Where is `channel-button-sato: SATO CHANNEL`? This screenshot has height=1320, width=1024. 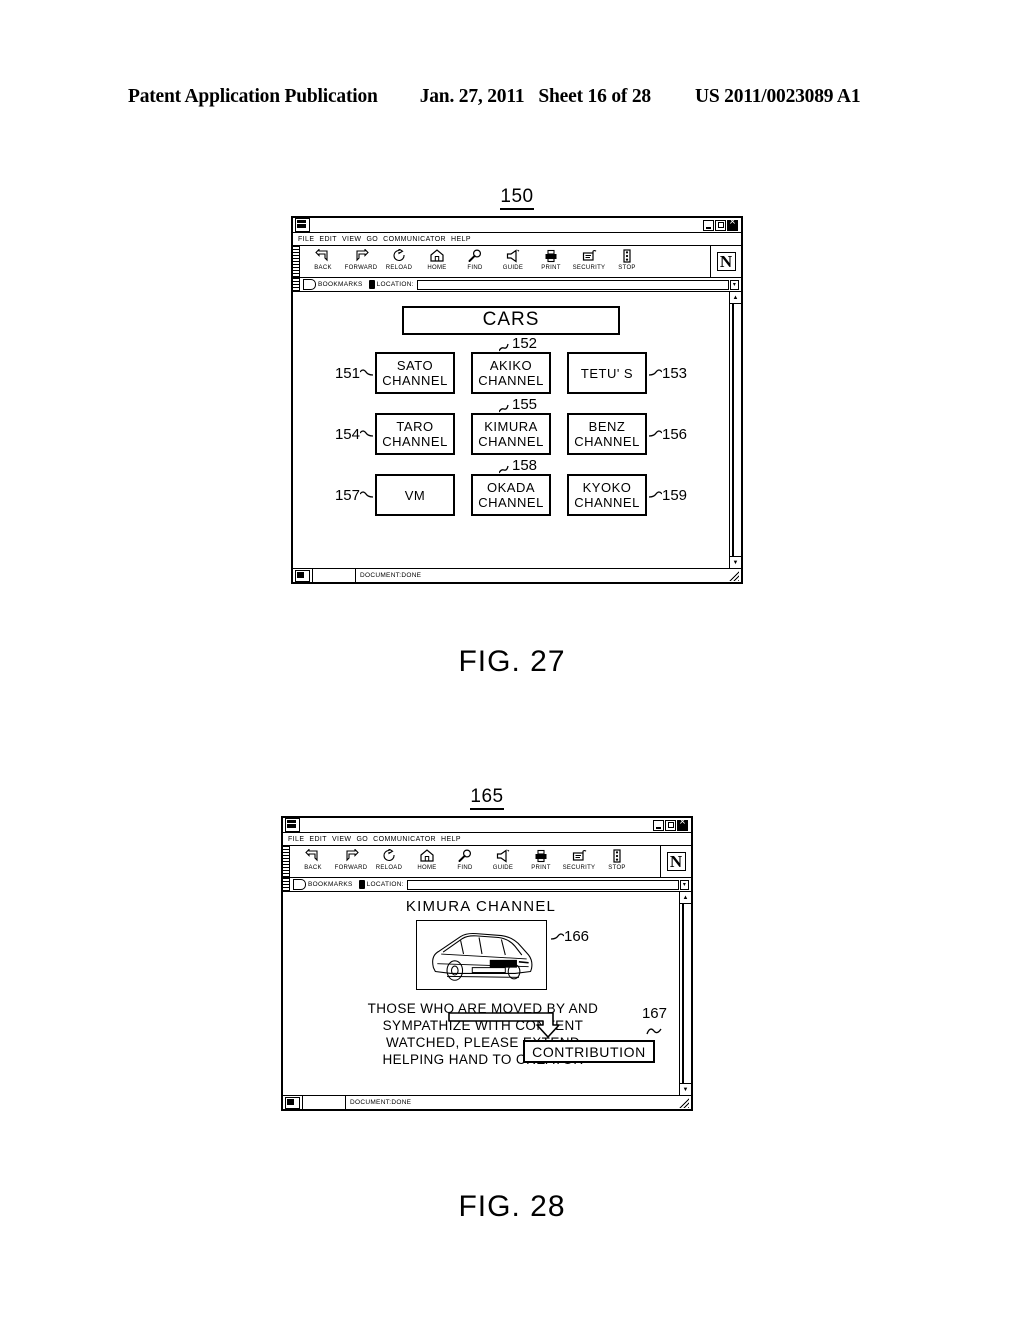
channel-button-sato: SATO CHANNEL is located at coordinates (415, 373).